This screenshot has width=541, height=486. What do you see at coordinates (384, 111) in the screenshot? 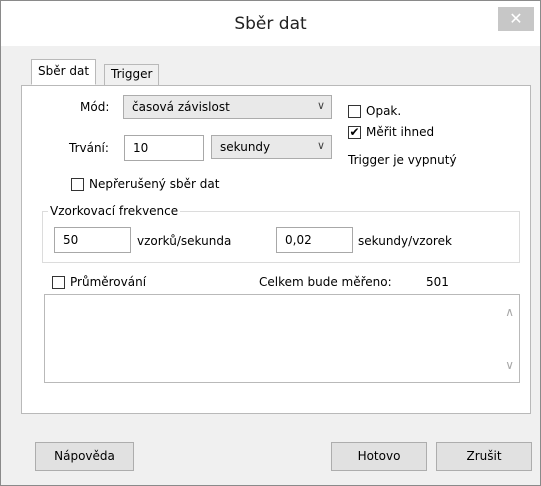
I see `repeat-label: Opak.` at bounding box center [384, 111].